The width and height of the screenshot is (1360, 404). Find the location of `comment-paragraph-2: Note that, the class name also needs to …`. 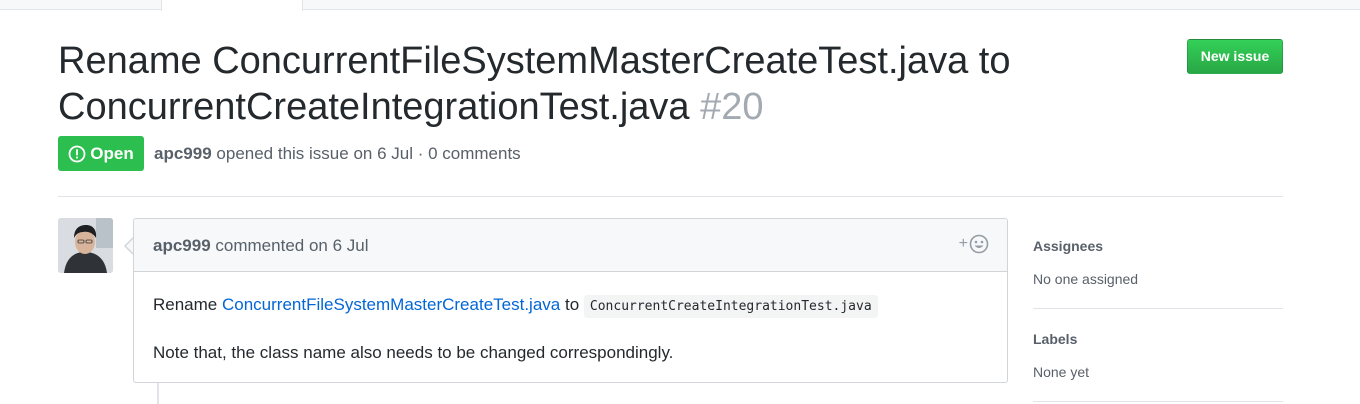

comment-paragraph-2: Note that, the class name also needs to … is located at coordinates (413, 352).